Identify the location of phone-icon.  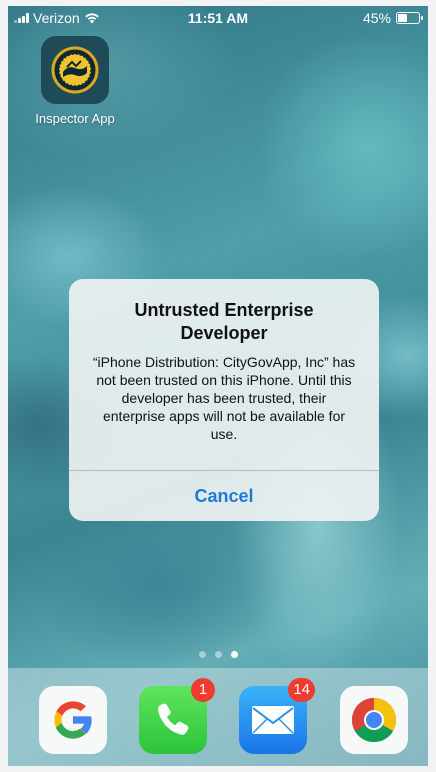
(173, 719).